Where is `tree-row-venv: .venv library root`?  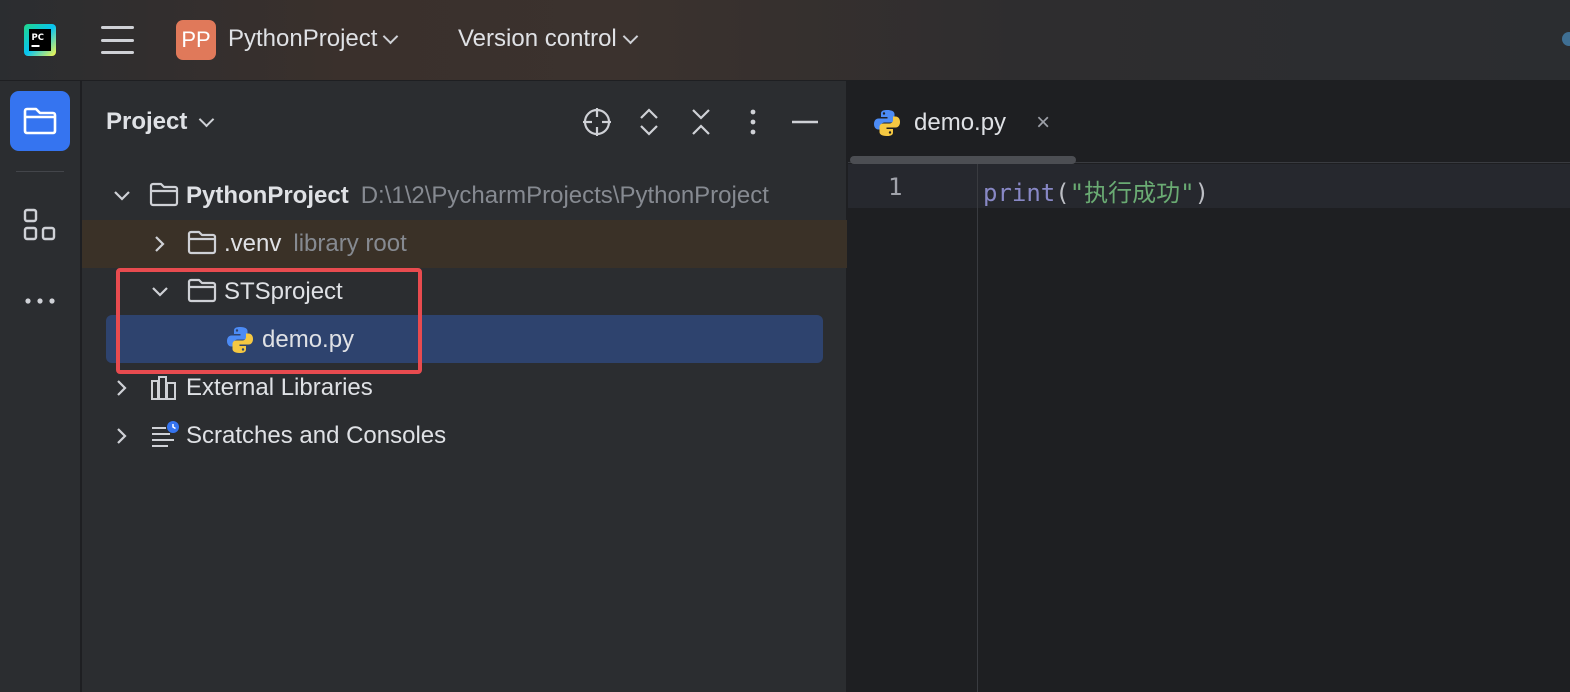
tree-row-venv: .venv library root is located at coordinates (464, 244).